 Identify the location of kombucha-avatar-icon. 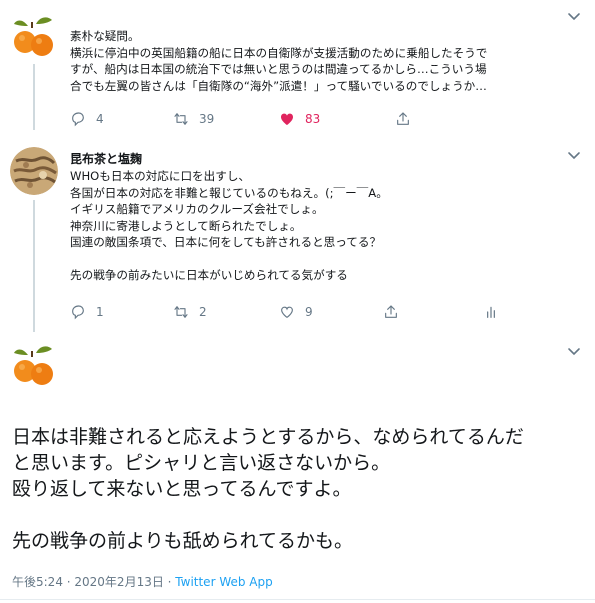
(34, 171).